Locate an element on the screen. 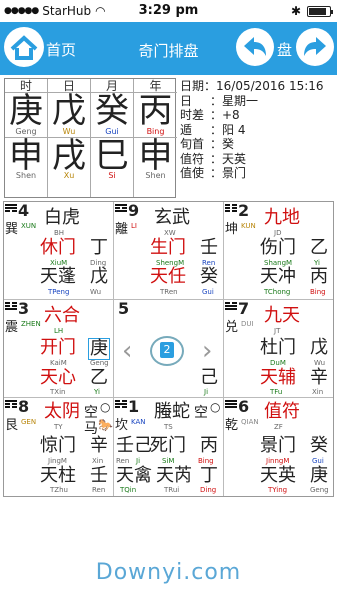  star-stem: 辛 is located at coordinates (319, 377).